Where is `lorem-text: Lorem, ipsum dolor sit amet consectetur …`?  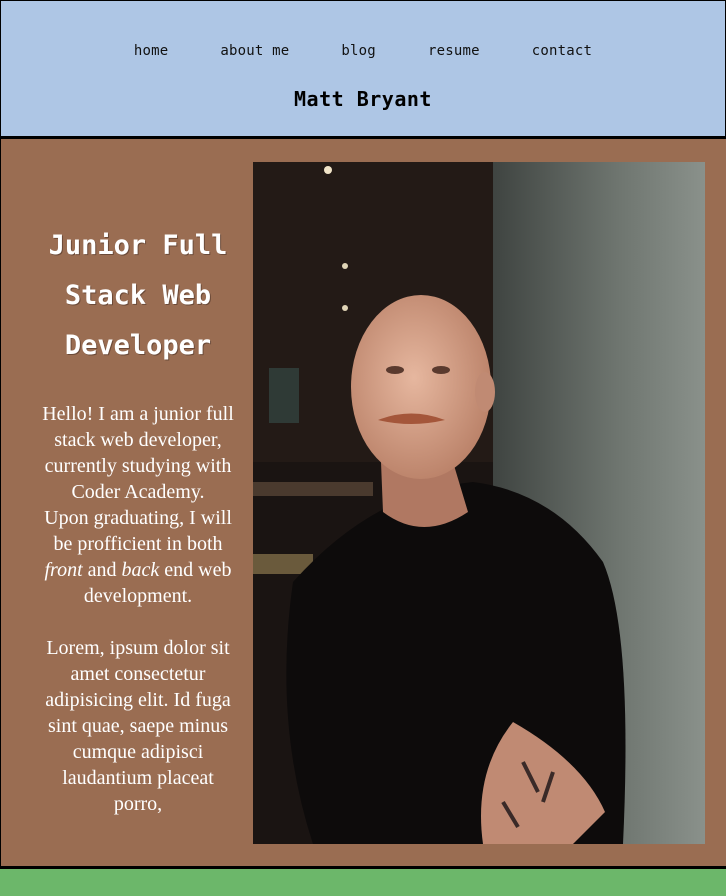
lorem-text: Lorem, ipsum dolor sit amet consectetur … is located at coordinates (138, 726).